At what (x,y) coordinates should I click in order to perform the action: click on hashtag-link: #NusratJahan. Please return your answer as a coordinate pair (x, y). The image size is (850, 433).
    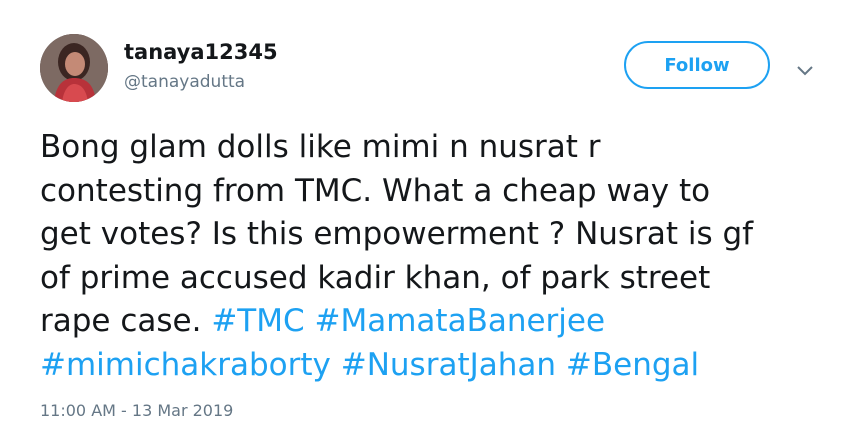
    Looking at the image, I should click on (448, 365).